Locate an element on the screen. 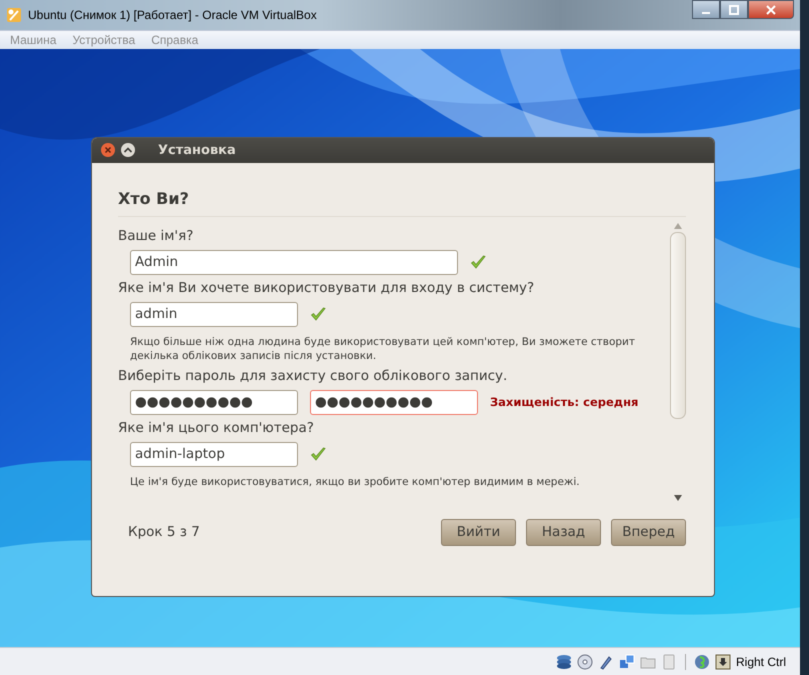 Image resolution: width=809 pixels, height=675 pixels. dialog-title: Установка is located at coordinates (197, 150).